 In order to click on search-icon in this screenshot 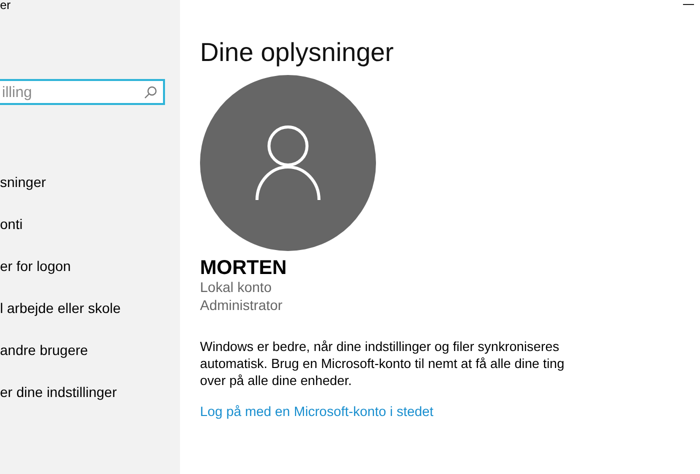, I will do `click(150, 92)`.